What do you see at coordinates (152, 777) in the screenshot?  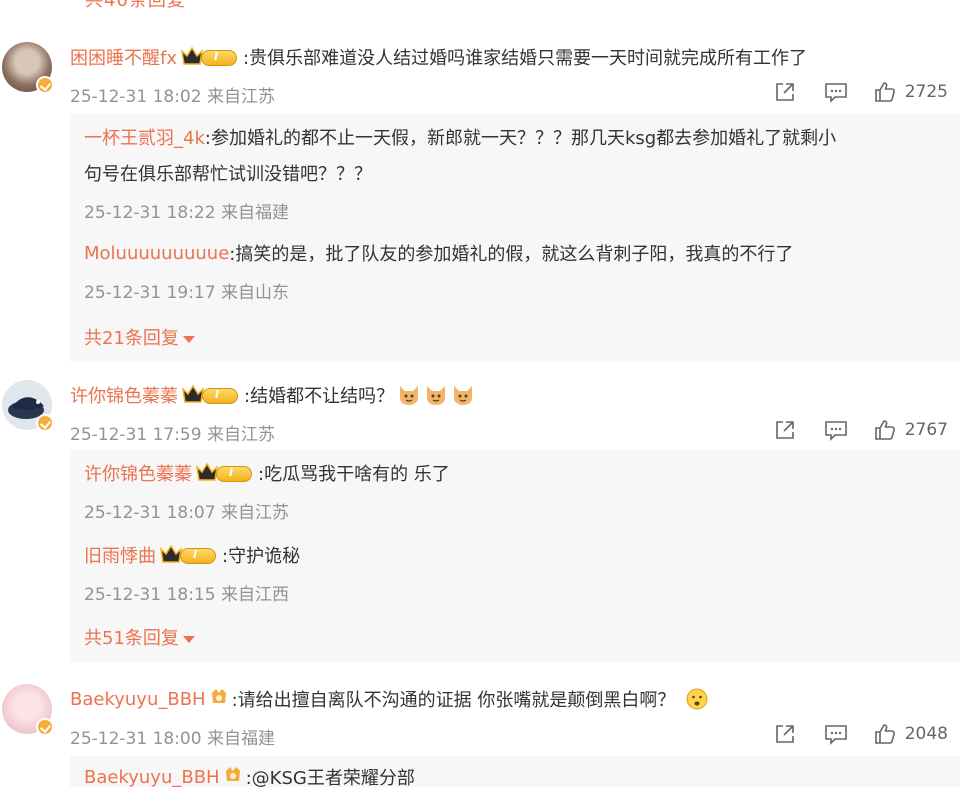 I see `reply-author: Baekyuyu_BBH` at bounding box center [152, 777].